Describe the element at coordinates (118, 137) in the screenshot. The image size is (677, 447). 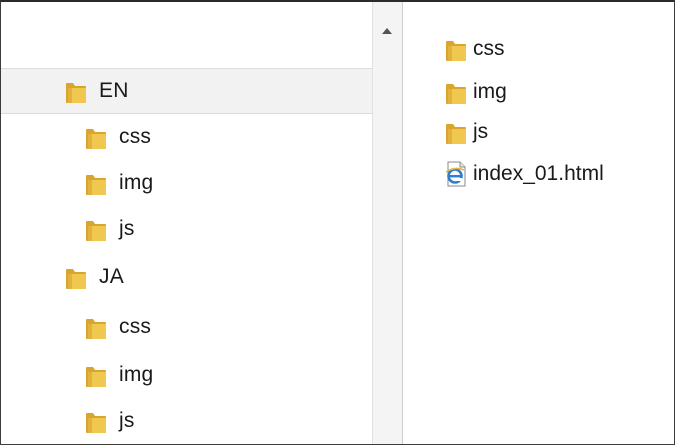
I see `tree-item-en-css: css` at that location.